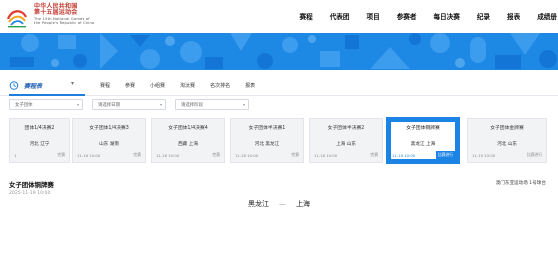 The image size is (558, 254). I want to click on nav-delegations: 代表团, so click(340, 18).